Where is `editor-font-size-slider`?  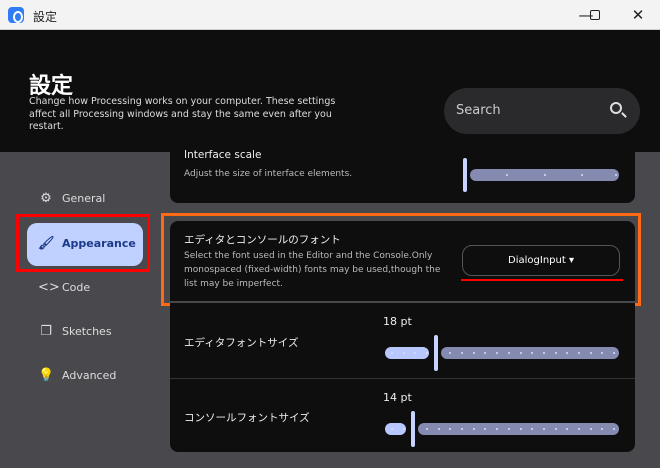
editor-font-size-slider is located at coordinates (502, 353).